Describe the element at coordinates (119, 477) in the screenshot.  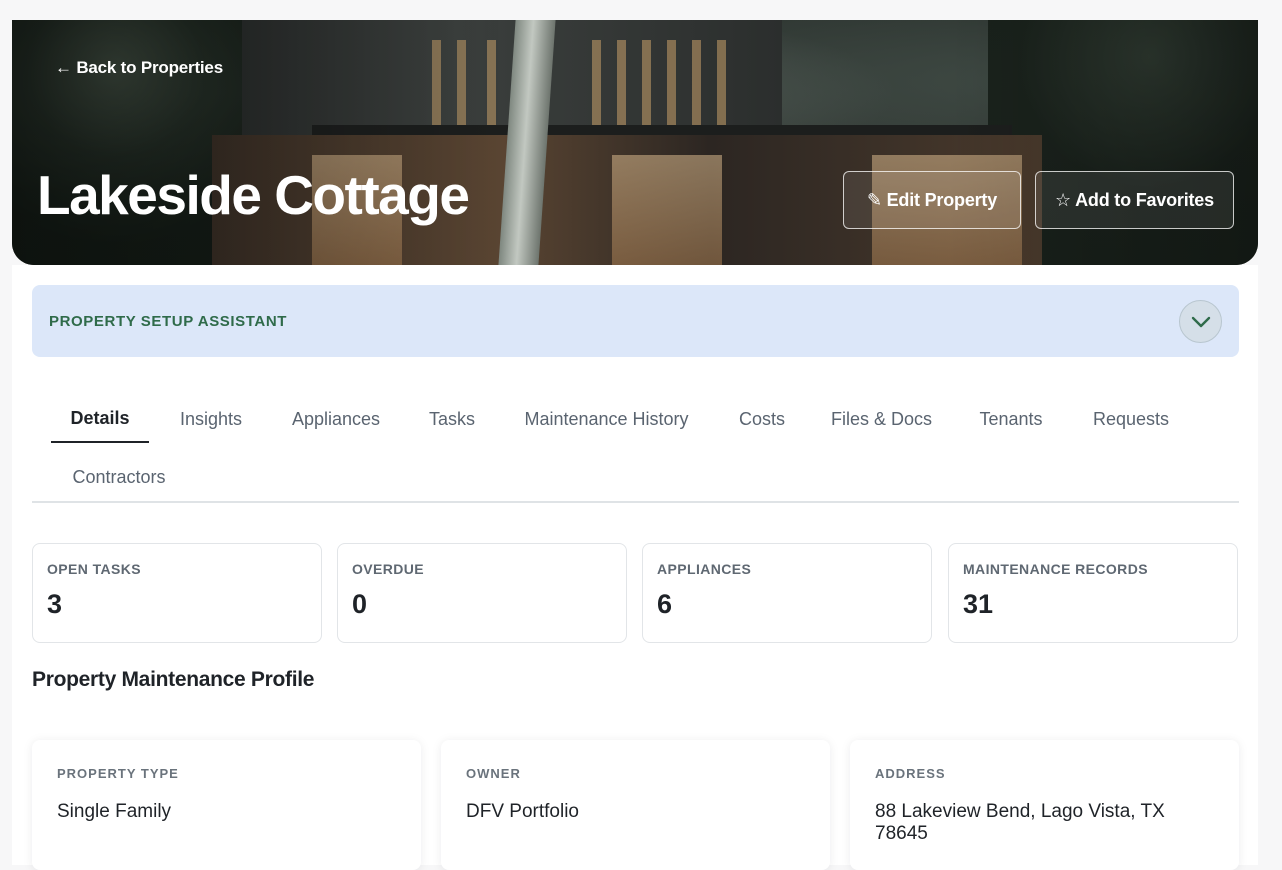
I see `tab-contractors: Contractors` at that location.